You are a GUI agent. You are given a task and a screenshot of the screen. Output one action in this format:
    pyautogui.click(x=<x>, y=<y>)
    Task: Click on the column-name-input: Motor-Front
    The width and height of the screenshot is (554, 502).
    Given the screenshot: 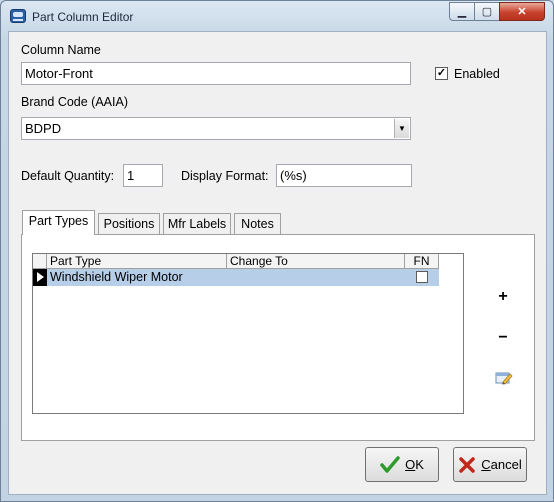 What is the action you would take?
    pyautogui.click(x=216, y=73)
    